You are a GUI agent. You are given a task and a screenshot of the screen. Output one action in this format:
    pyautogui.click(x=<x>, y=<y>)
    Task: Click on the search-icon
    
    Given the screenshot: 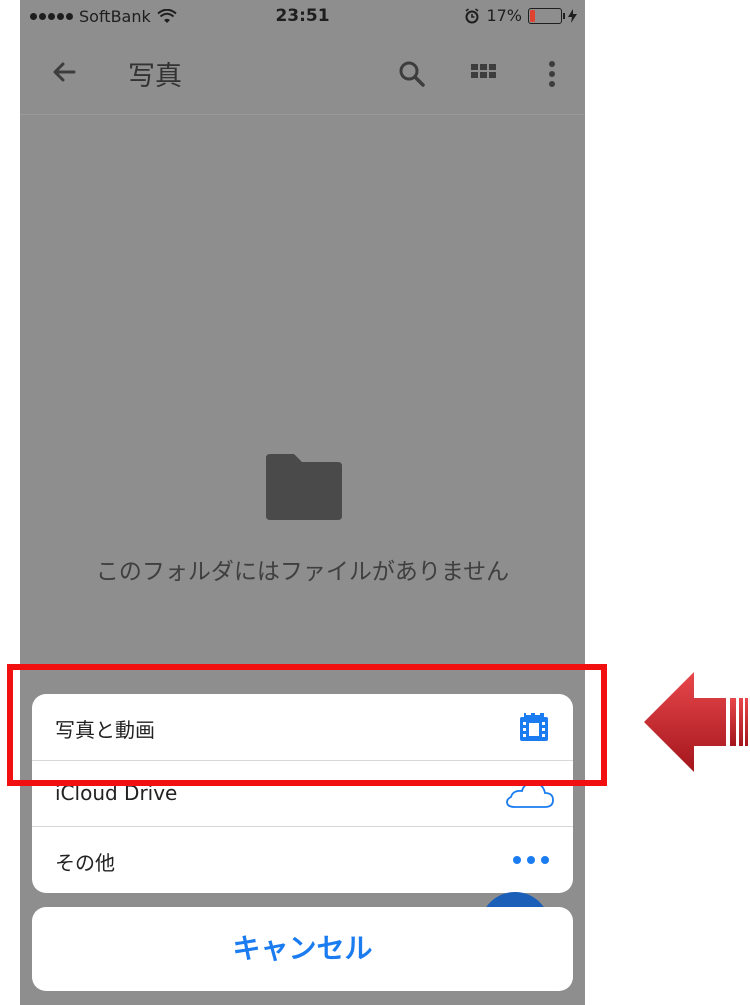 What is the action you would take?
    pyautogui.click(x=412, y=74)
    